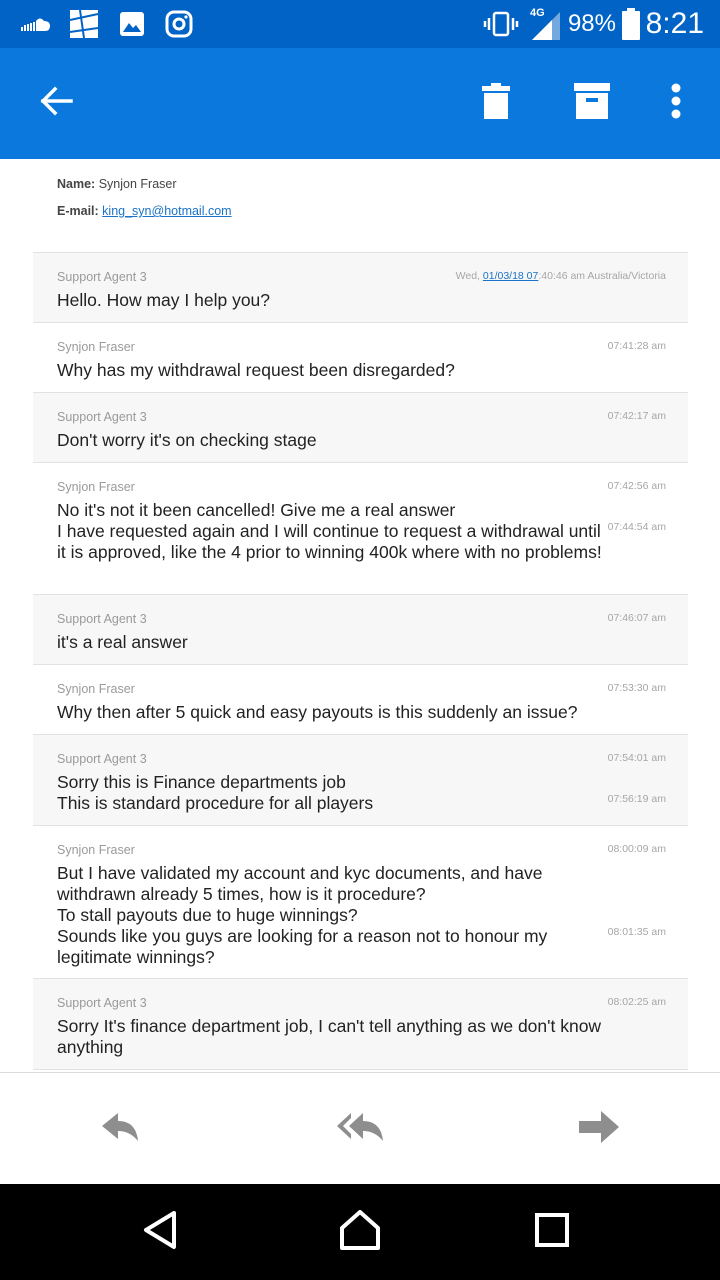 The width and height of the screenshot is (720, 1280). I want to click on message-timestamp: 07:44:54 am, so click(636, 527).